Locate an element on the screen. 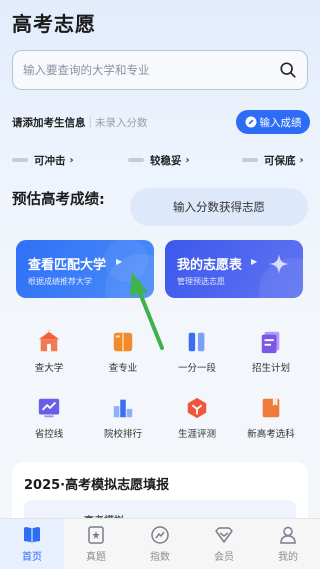 This screenshot has height=569, width=320. grid-label: 查大学 is located at coordinates (49, 368).